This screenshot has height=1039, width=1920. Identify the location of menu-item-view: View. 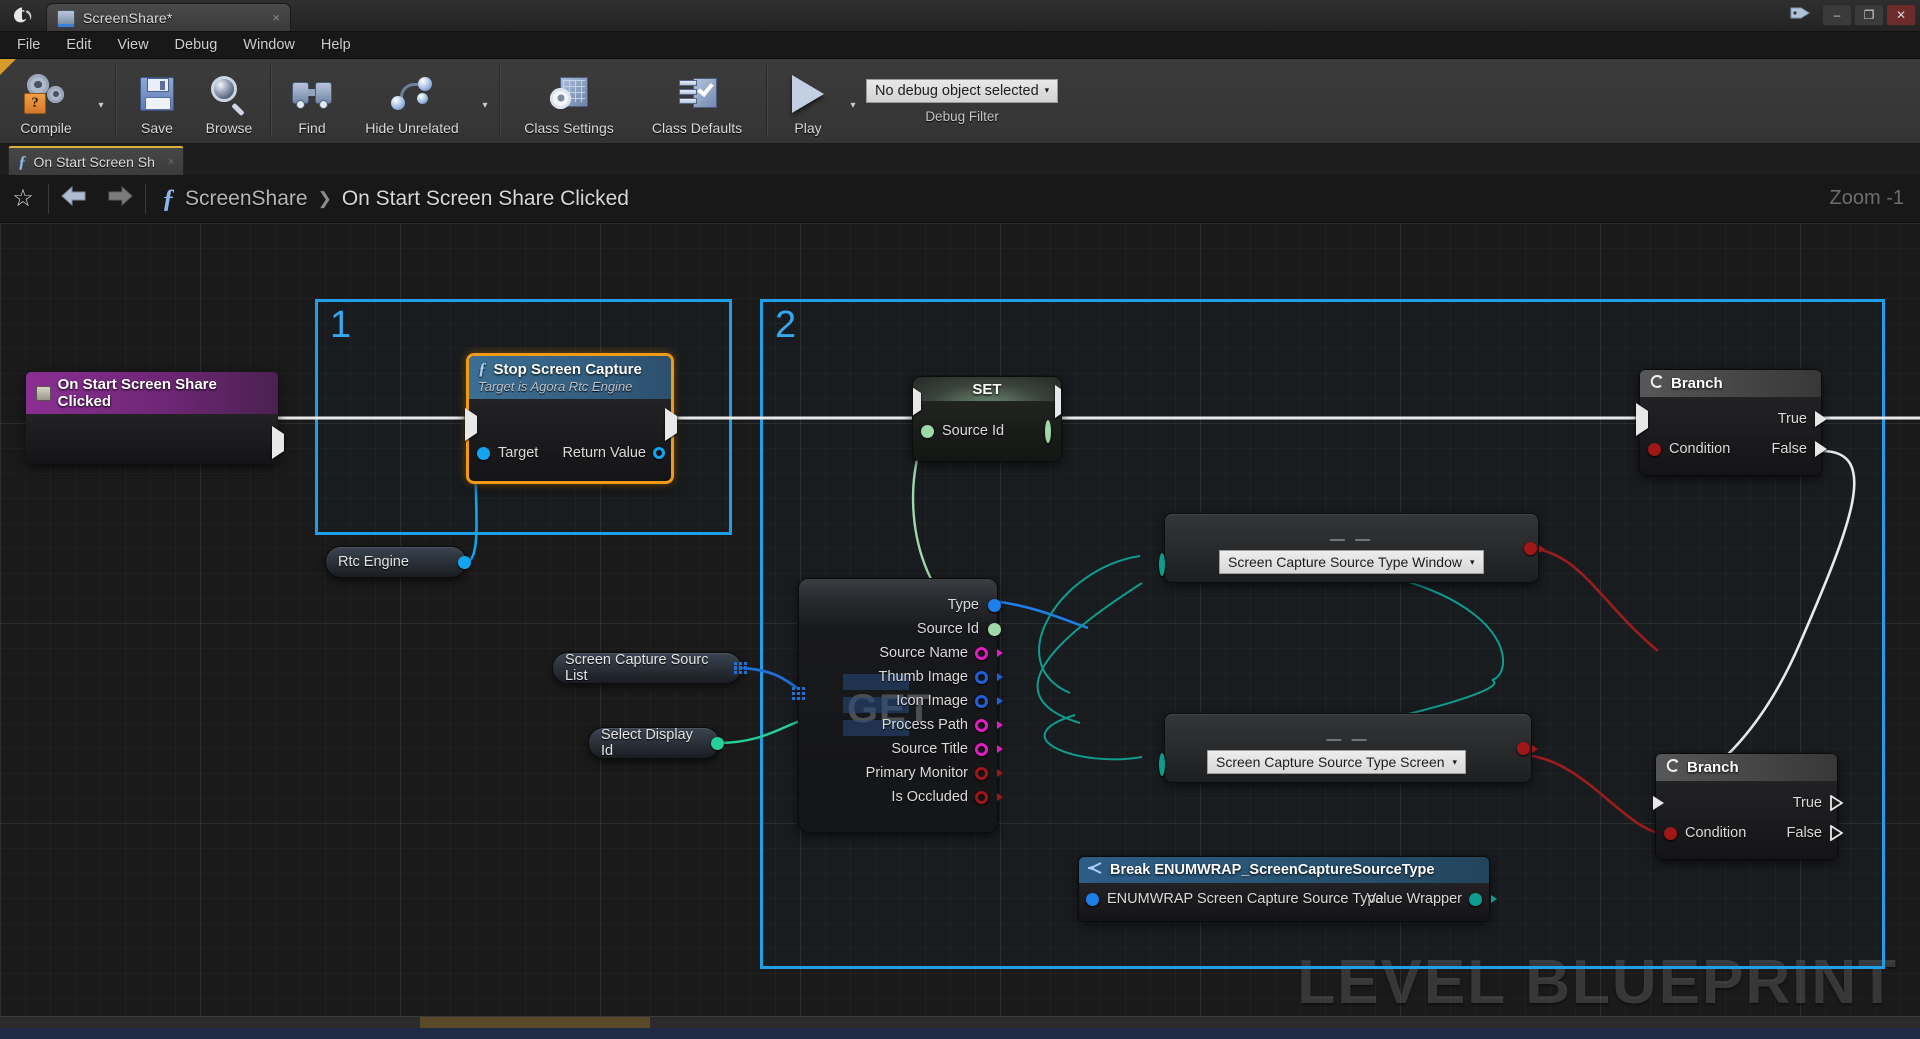
(132, 45).